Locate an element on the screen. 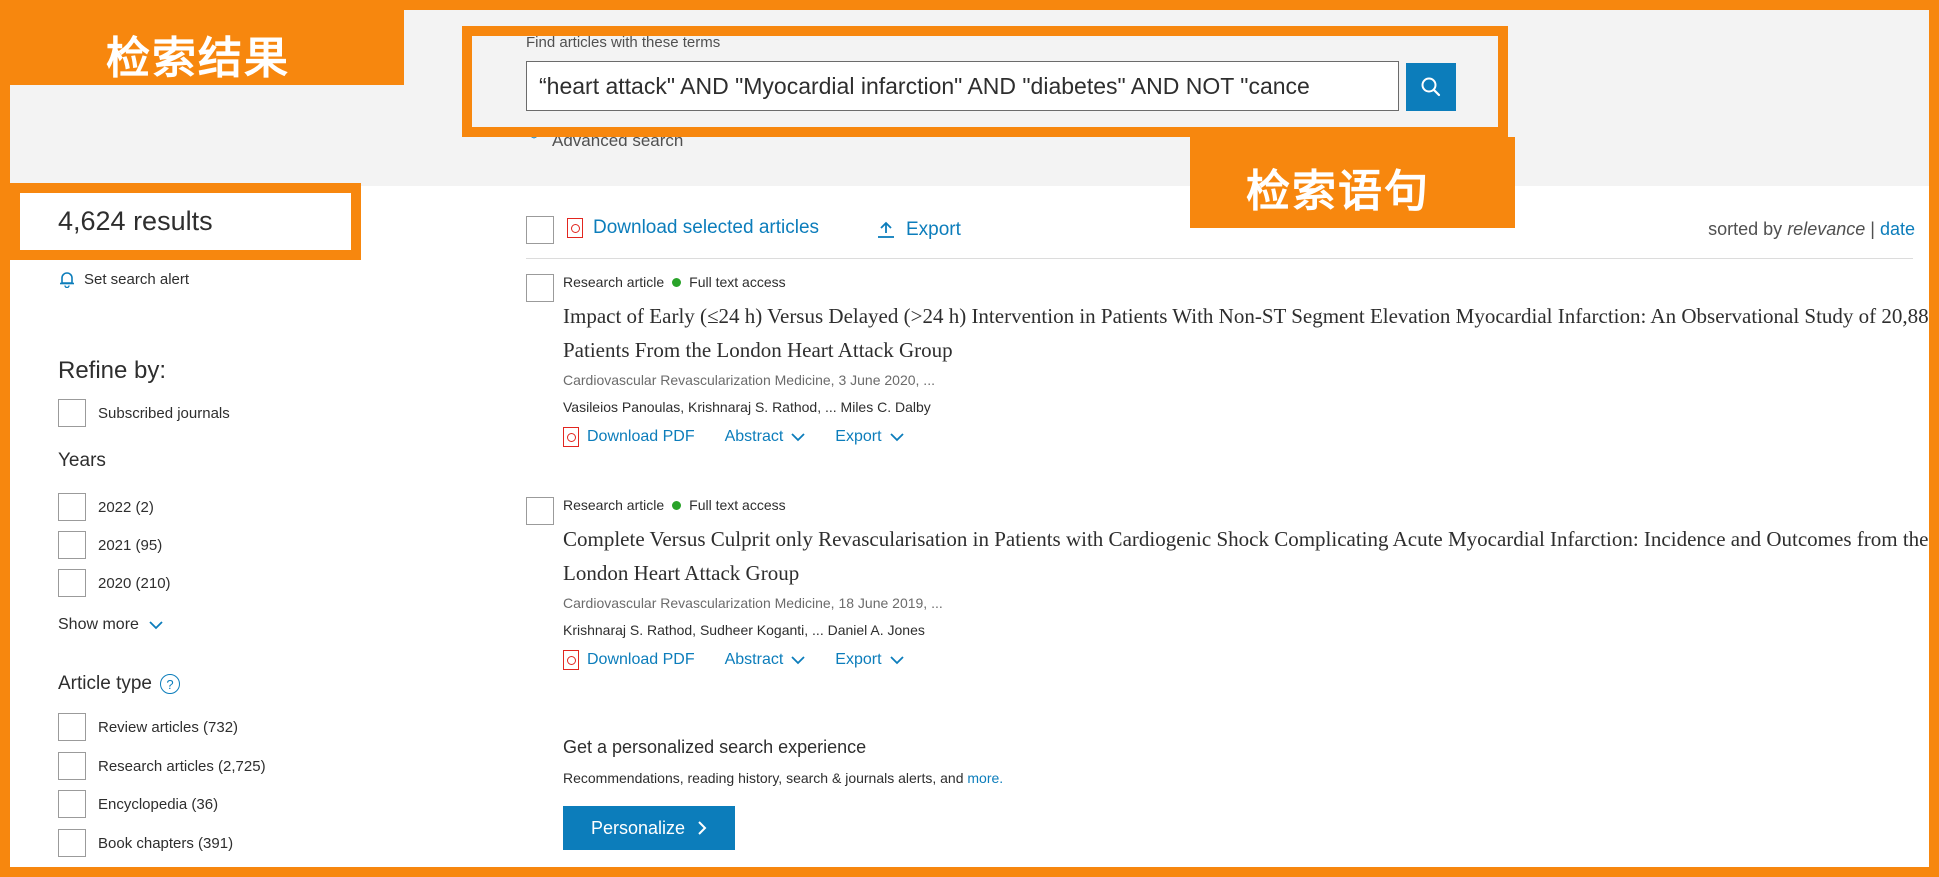 This screenshot has height=877, width=1939. upload-icon is located at coordinates (886, 229).